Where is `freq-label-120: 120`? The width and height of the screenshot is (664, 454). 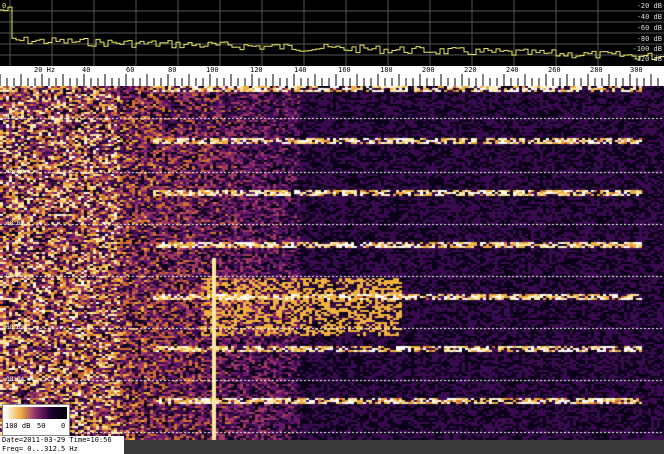 freq-label-120: 120 is located at coordinates (256, 70).